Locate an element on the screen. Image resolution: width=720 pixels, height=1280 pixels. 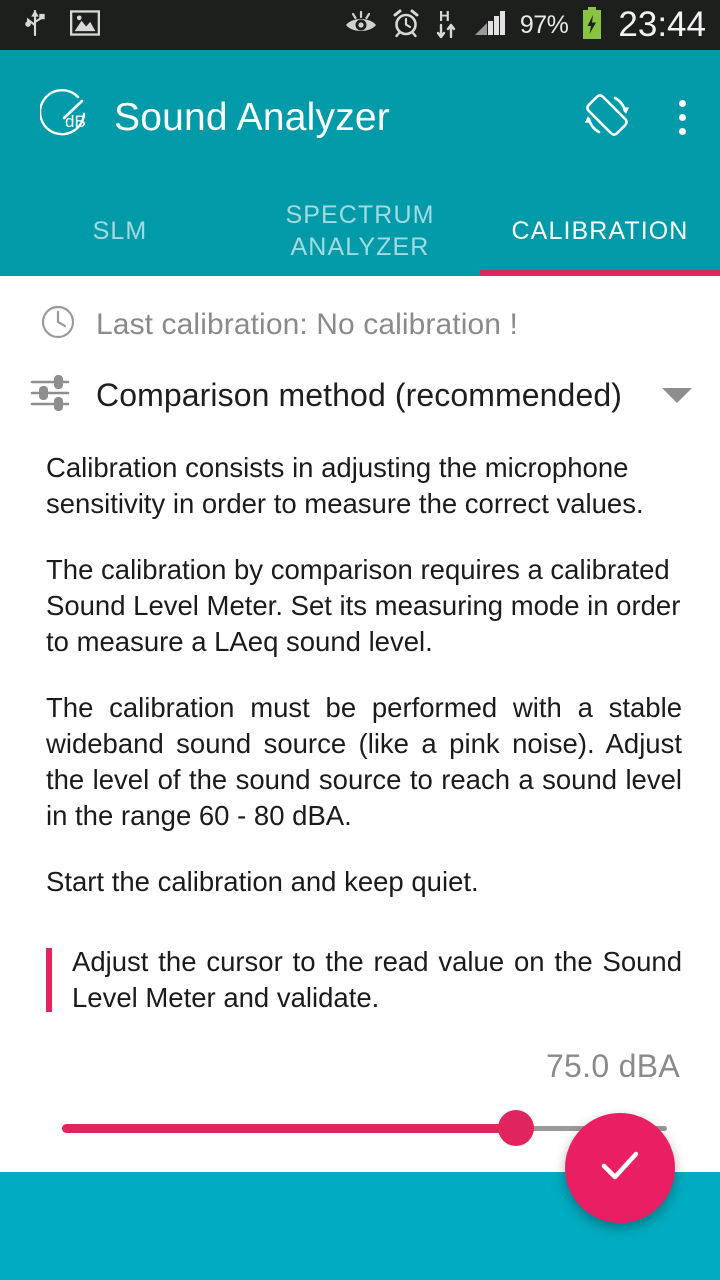
usb-icon is located at coordinates (35, 25).